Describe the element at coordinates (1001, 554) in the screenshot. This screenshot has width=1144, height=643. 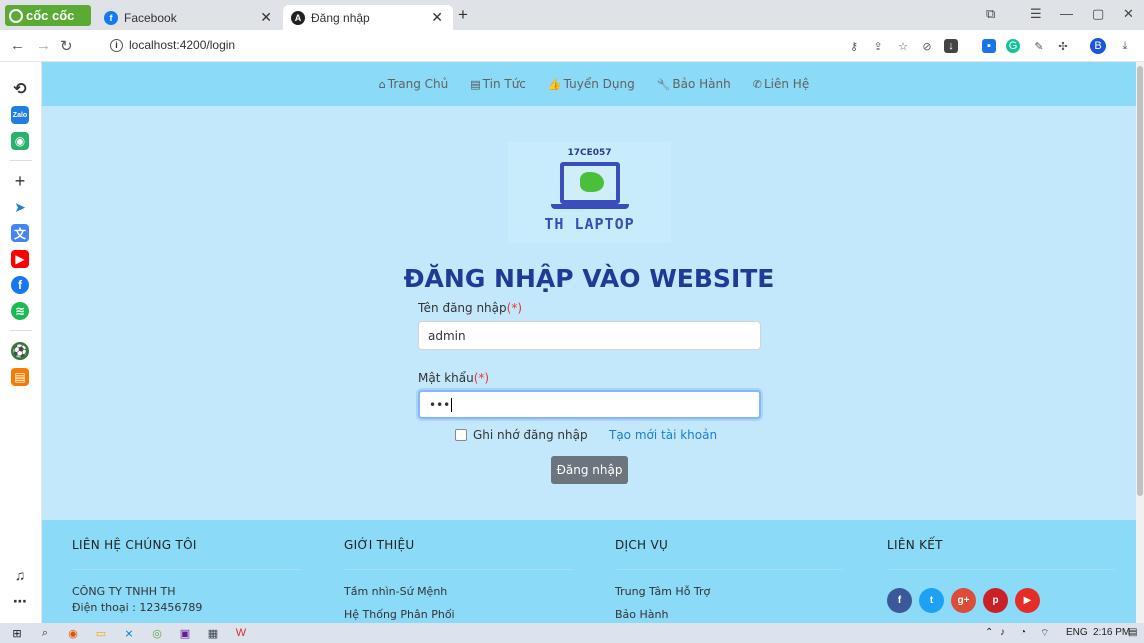
I see `footer-links: LIÊN KẾT` at that location.